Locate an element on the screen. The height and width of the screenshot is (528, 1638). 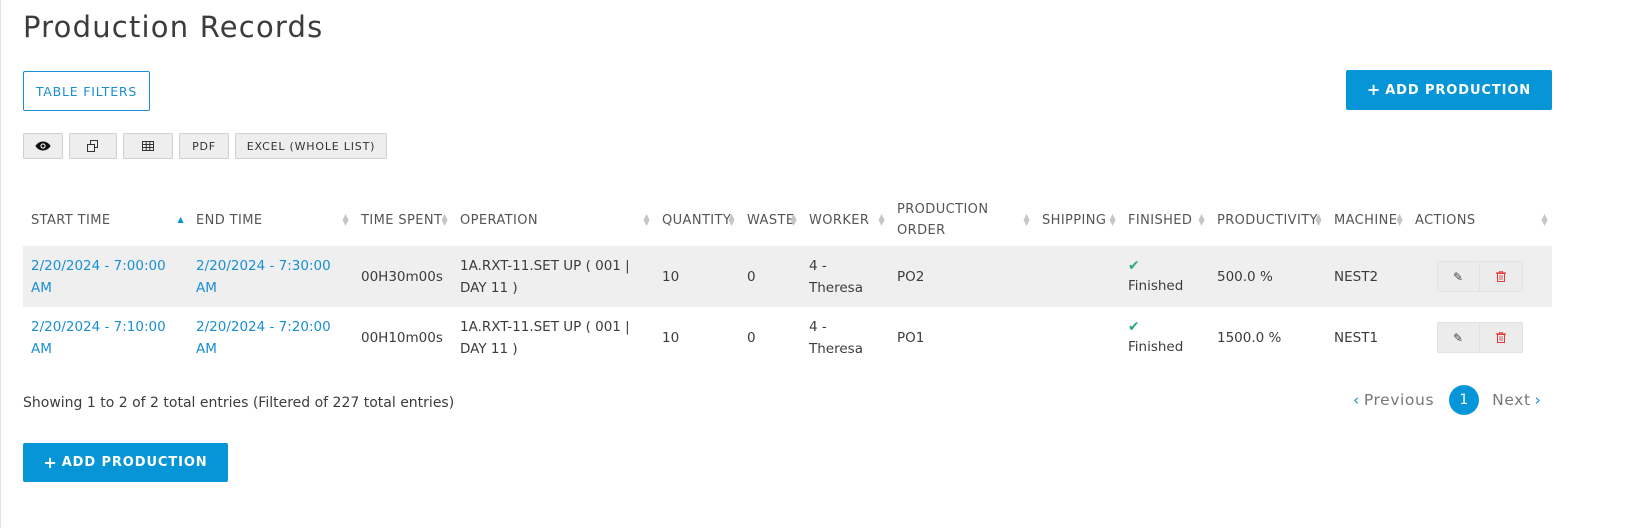
pdf-button: PDF is located at coordinates (204, 146).